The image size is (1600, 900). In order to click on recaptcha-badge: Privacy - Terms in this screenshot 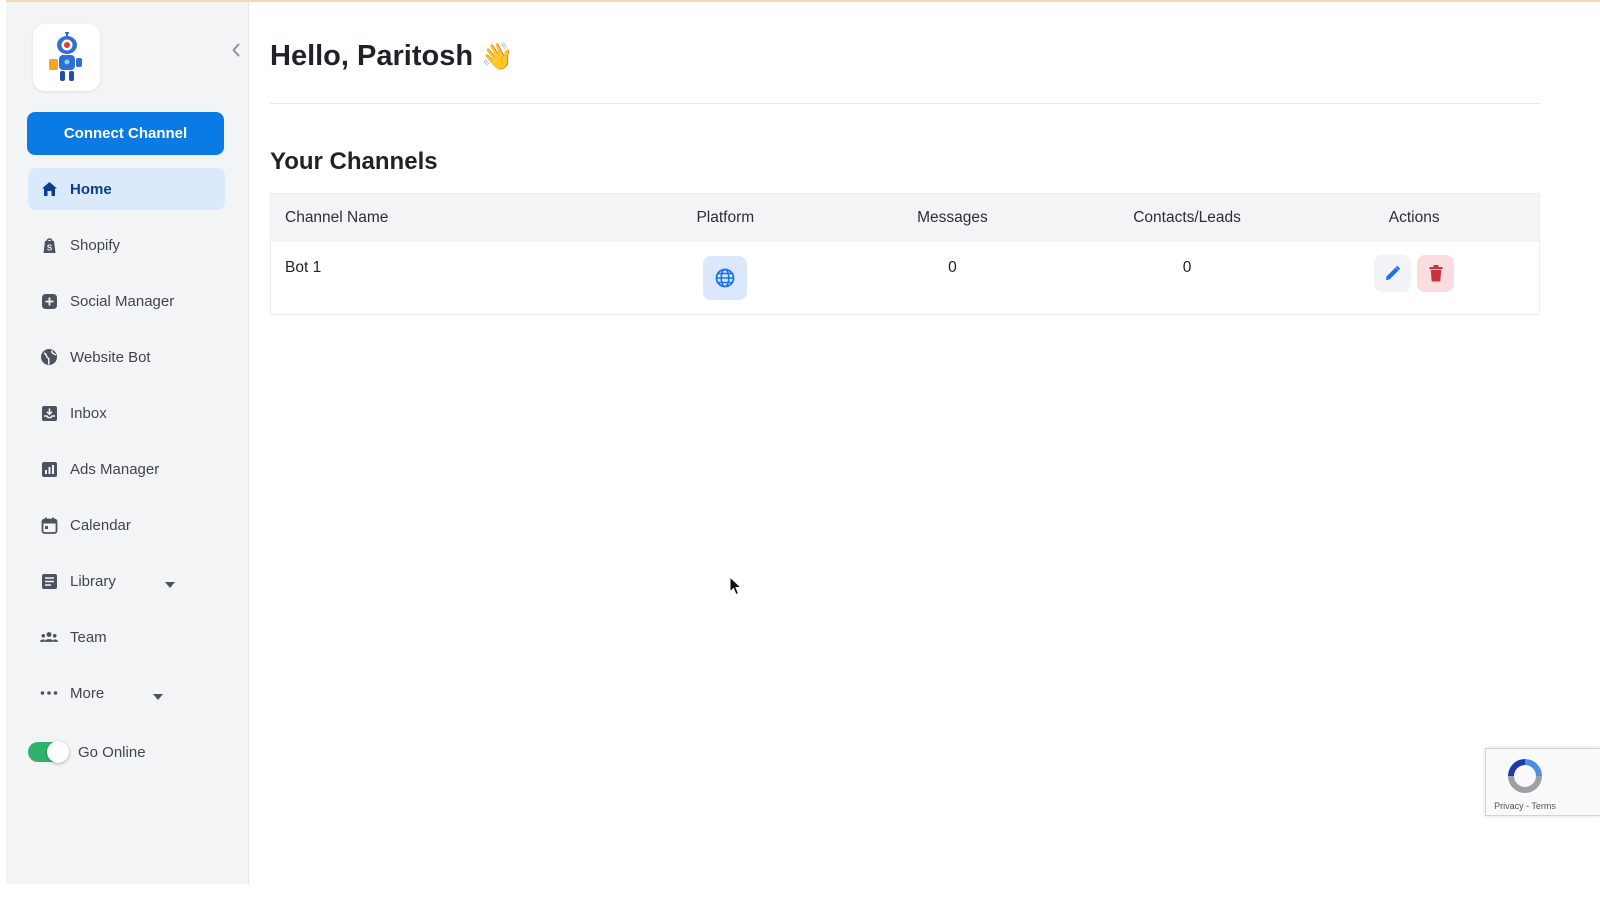, I will do `click(1542, 782)`.